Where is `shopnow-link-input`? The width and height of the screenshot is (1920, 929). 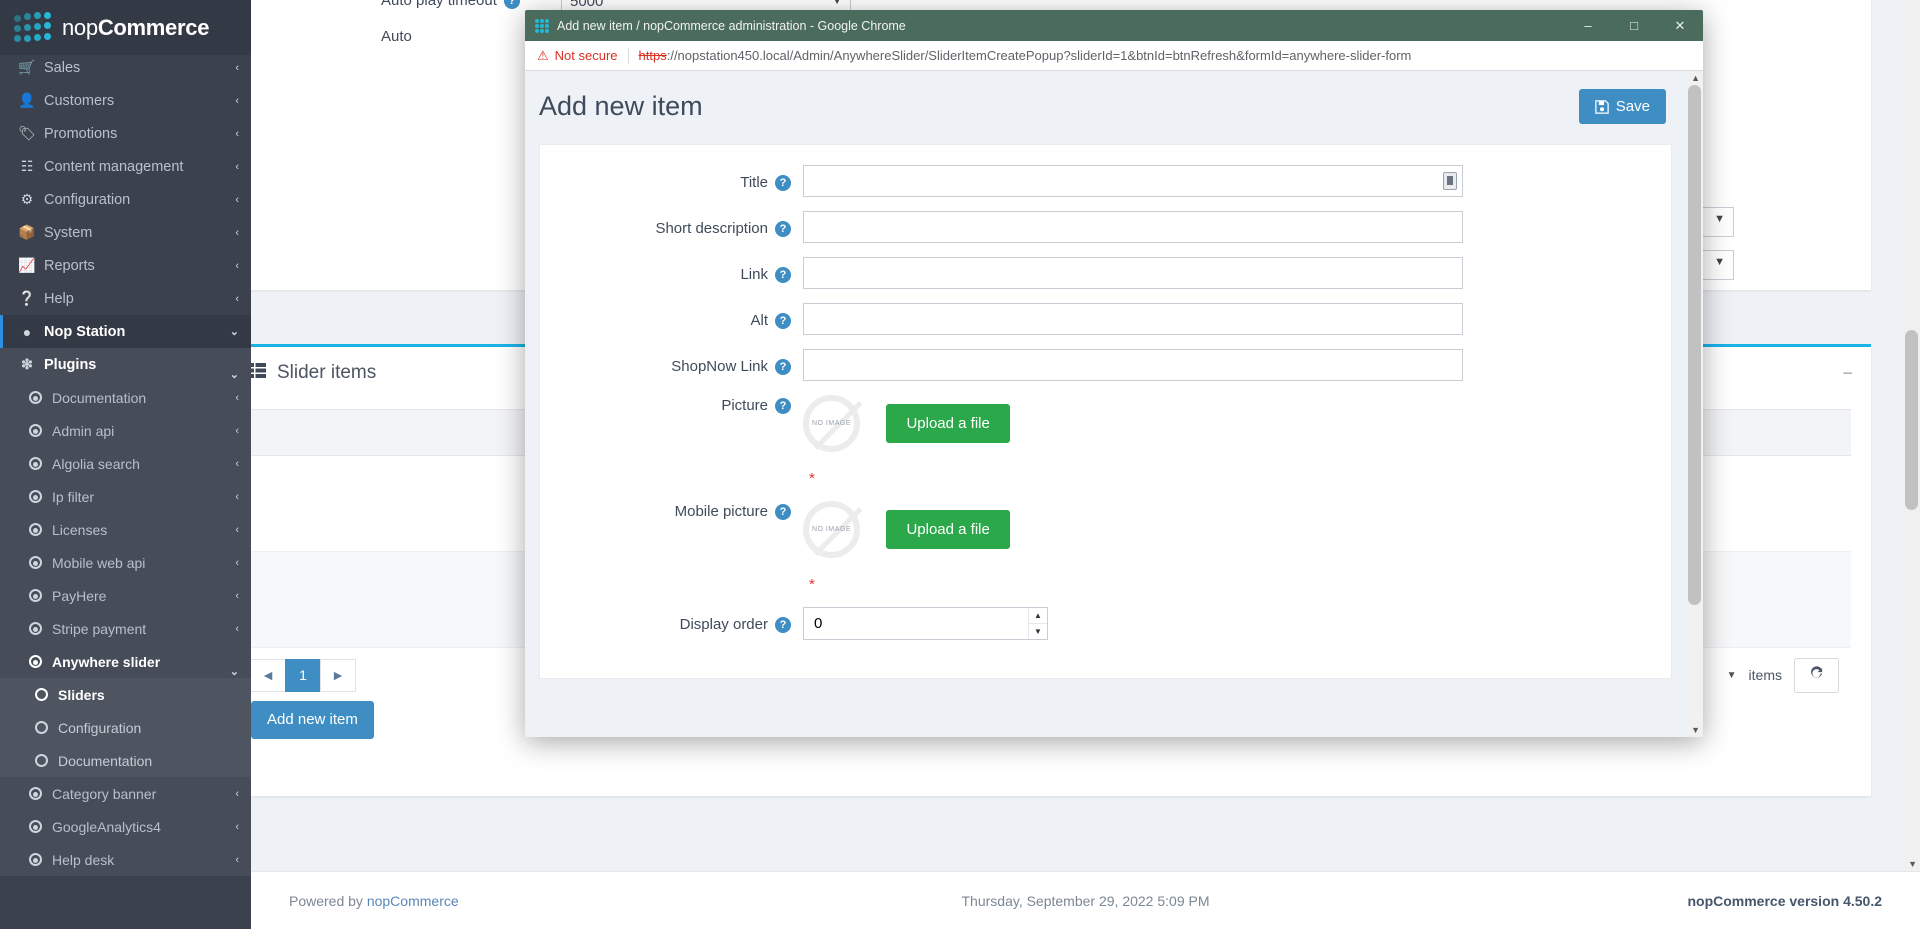
shopnow-link-input is located at coordinates (1133, 365).